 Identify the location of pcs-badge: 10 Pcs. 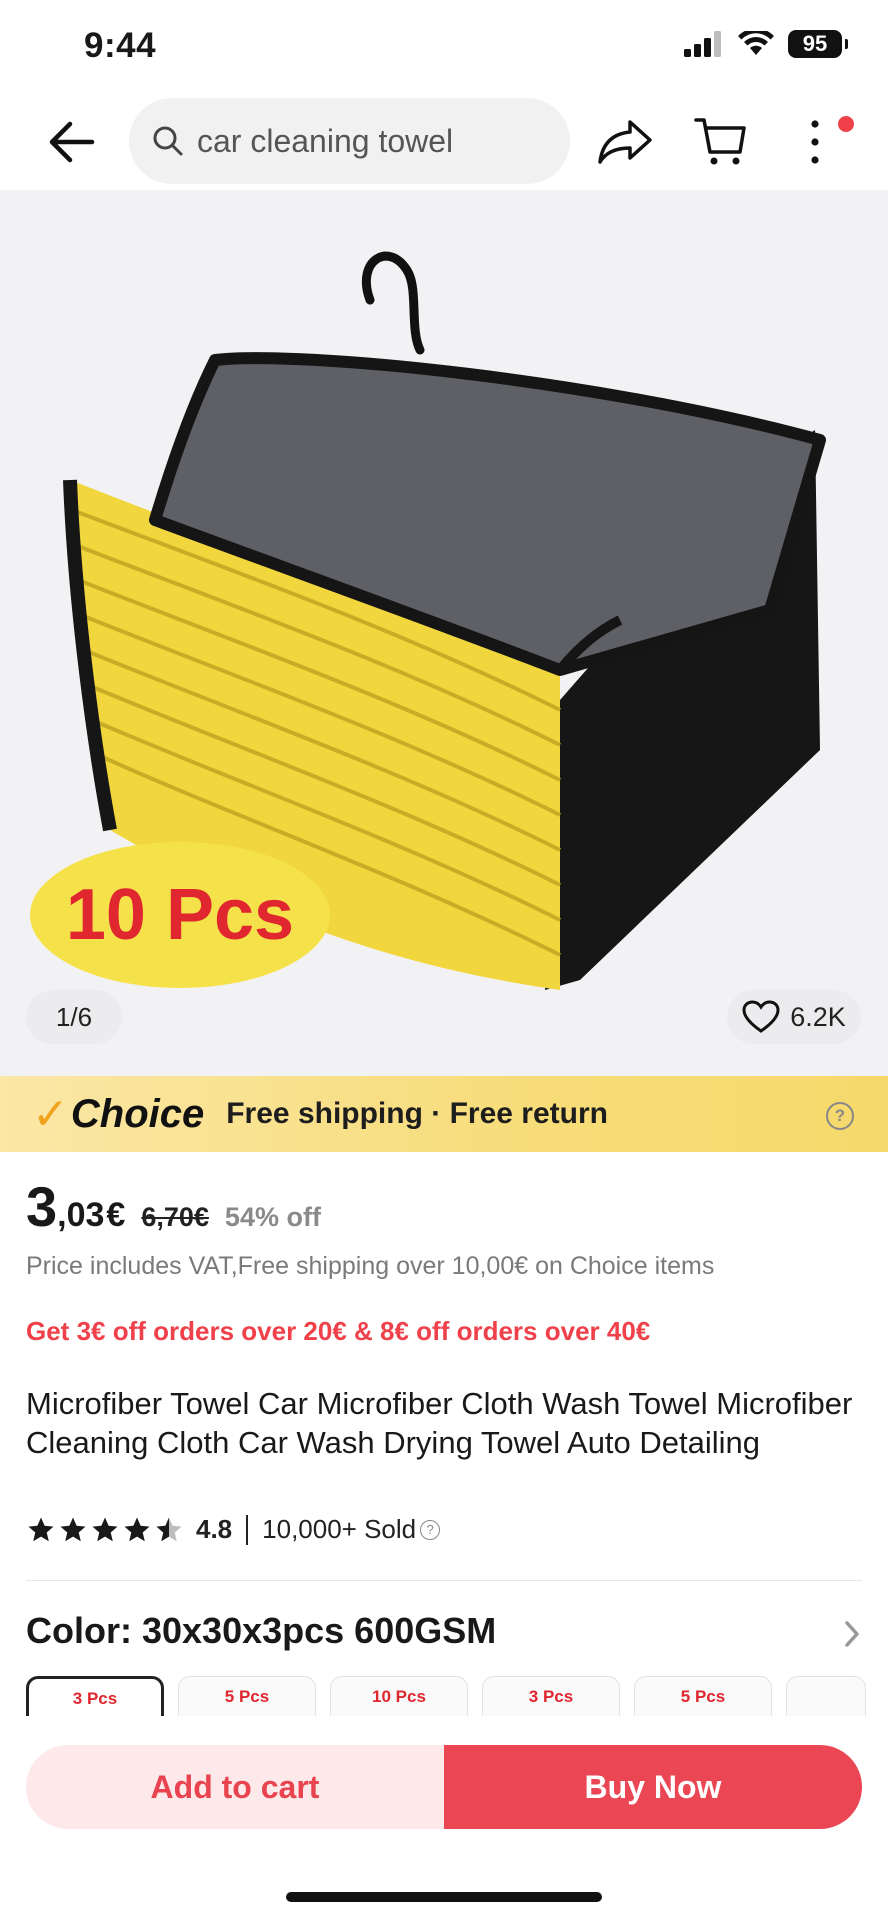
(180, 915).